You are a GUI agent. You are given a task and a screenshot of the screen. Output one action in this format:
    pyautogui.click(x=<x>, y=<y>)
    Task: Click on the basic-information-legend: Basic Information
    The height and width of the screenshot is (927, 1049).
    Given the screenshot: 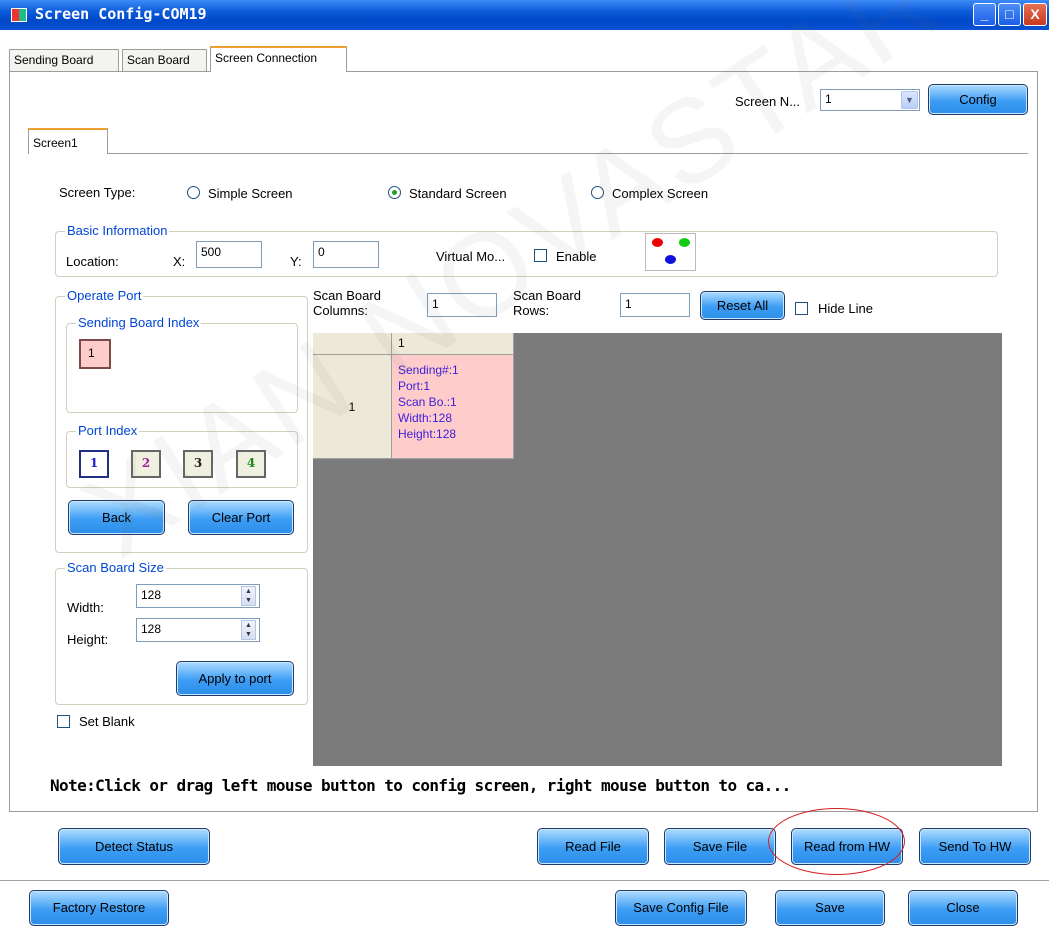 What is the action you would take?
    pyautogui.click(x=117, y=230)
    